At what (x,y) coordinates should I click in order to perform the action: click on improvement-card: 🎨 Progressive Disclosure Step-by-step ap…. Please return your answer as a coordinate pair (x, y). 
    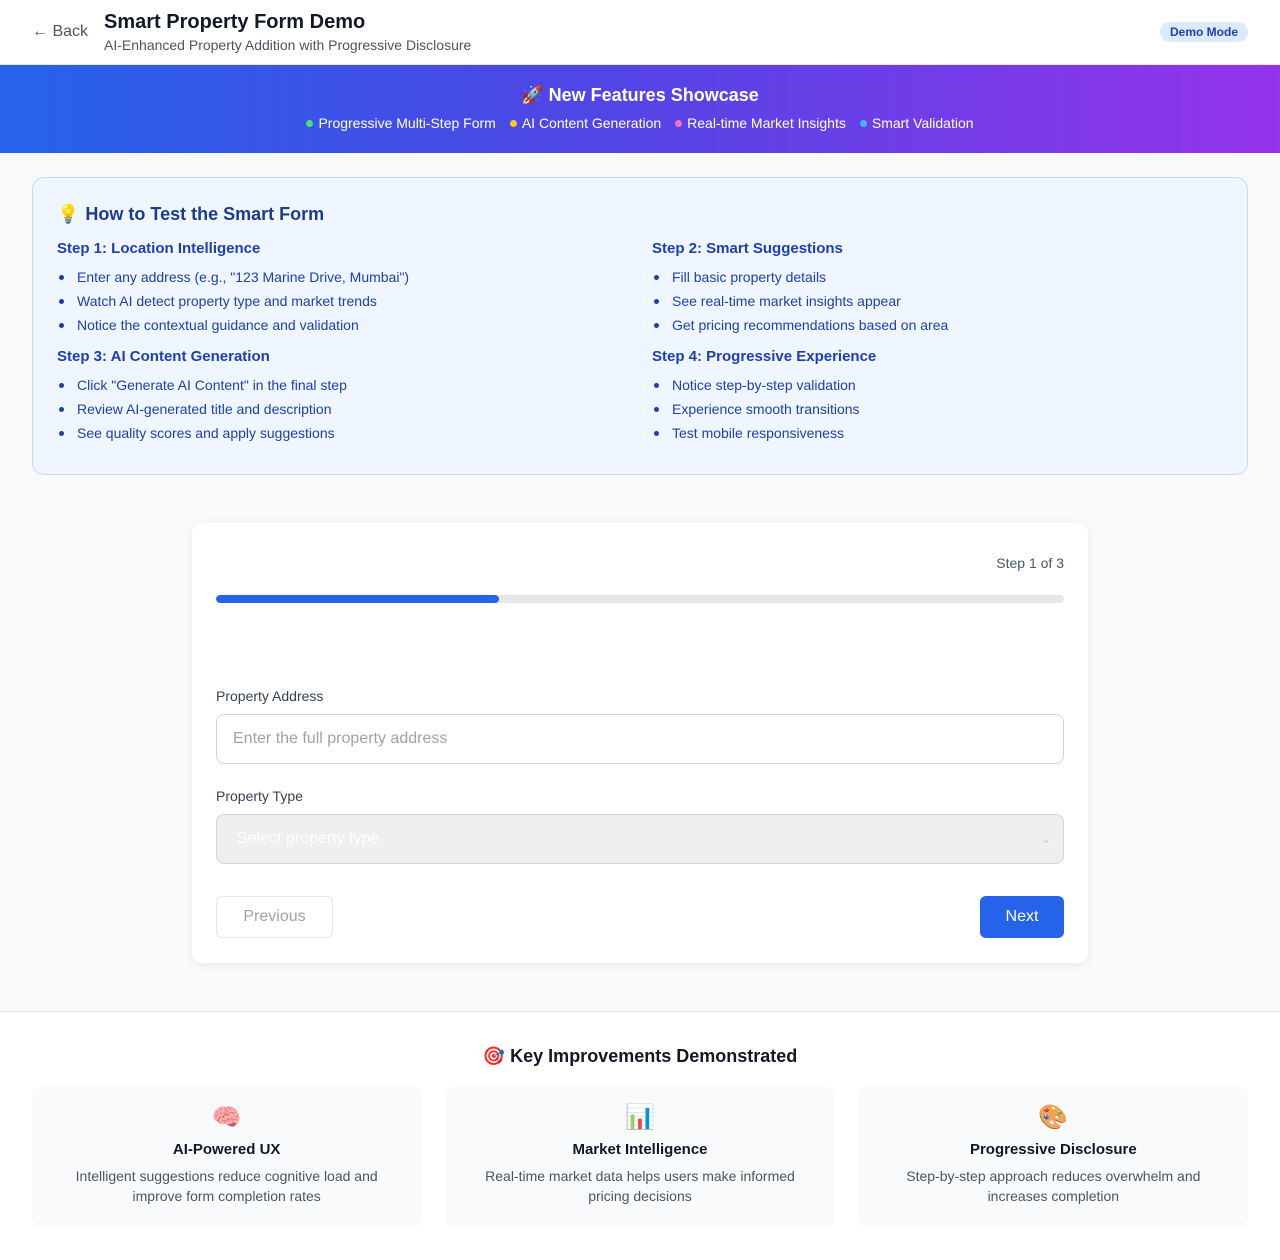
    Looking at the image, I should click on (1053, 1157).